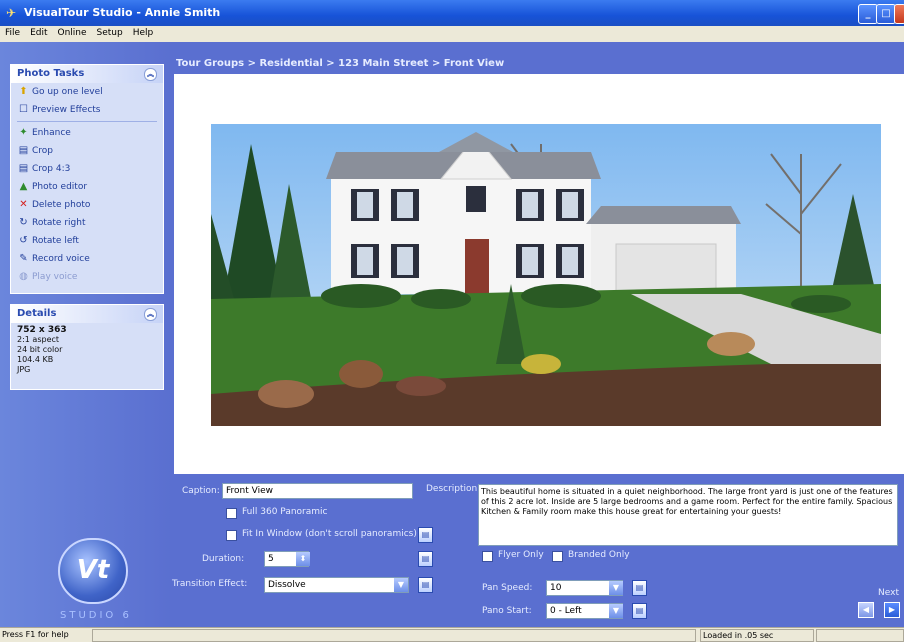 The width and height of the screenshot is (904, 642). Describe the element at coordinates (23, 276) in the screenshot. I see `play-voice-icon: ◍` at that location.